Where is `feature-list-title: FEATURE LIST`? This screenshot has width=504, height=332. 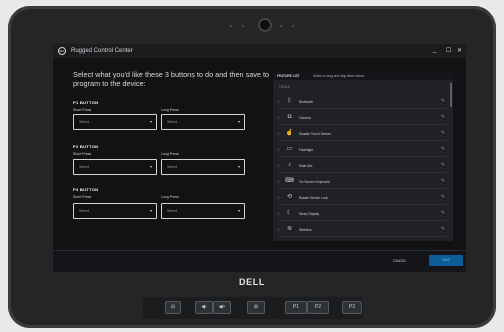 feature-list-title: FEATURE LIST is located at coordinates (288, 76).